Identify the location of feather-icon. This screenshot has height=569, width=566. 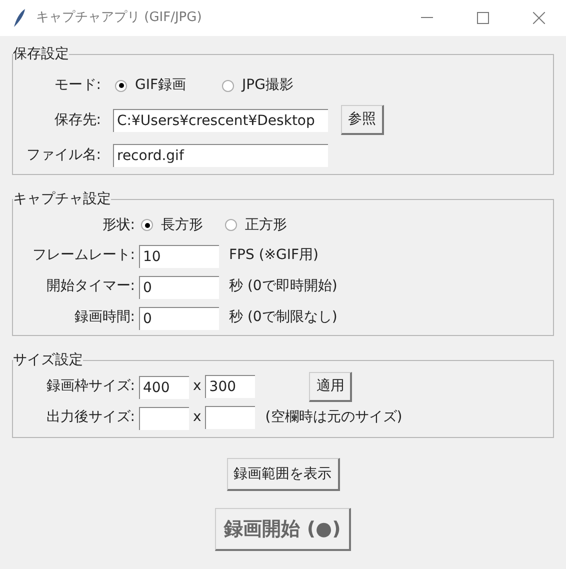
(19, 18).